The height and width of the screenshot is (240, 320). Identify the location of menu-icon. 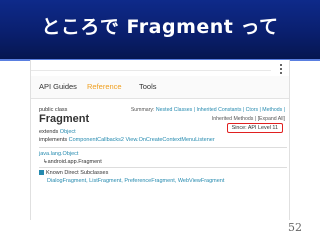
(281, 70).